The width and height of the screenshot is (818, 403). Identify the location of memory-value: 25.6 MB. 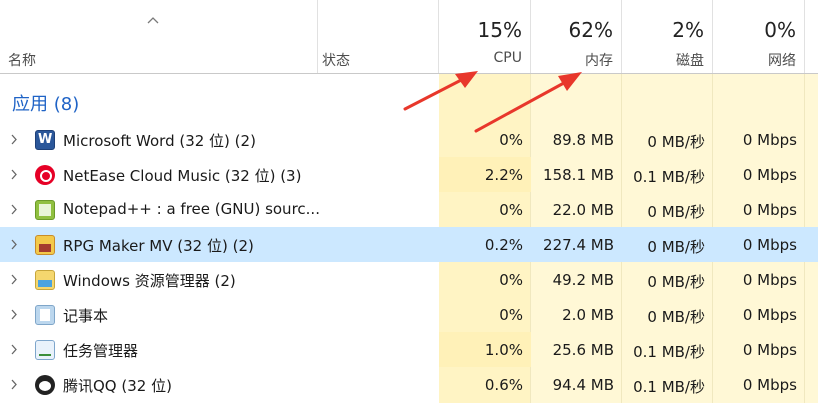
(583, 350).